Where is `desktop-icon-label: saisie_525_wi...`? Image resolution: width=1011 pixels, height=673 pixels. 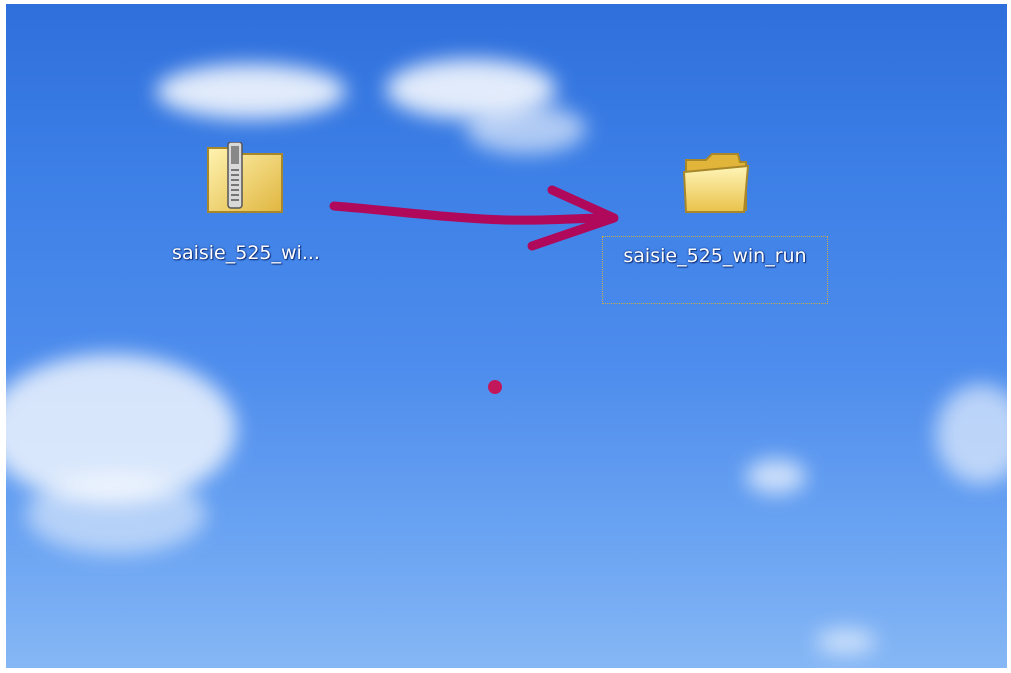
desktop-icon-label: saisie_525_wi... is located at coordinates (246, 253).